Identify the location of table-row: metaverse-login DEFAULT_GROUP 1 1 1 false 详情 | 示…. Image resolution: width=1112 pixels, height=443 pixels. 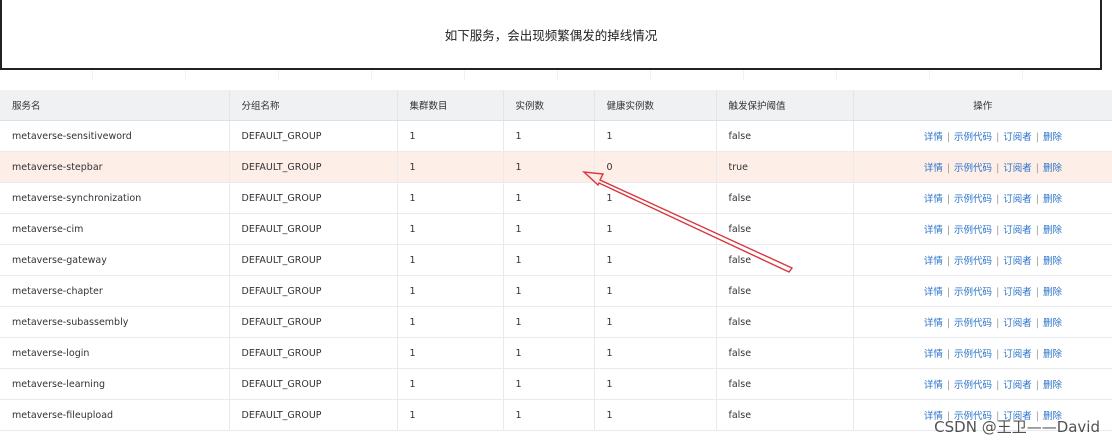
(556, 353).